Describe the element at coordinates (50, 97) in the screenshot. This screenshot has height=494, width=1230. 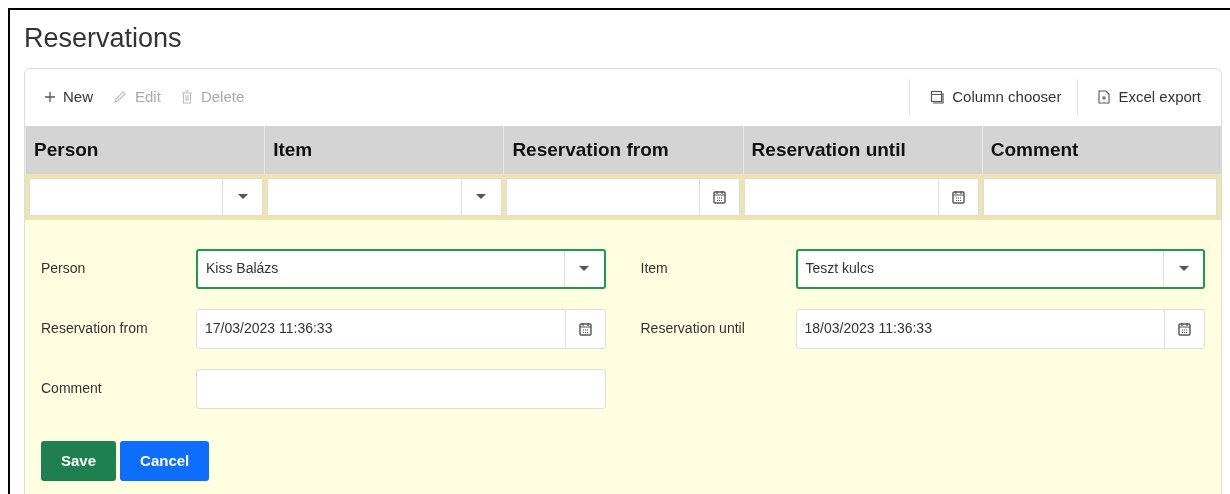
I see `plus-icon` at that location.